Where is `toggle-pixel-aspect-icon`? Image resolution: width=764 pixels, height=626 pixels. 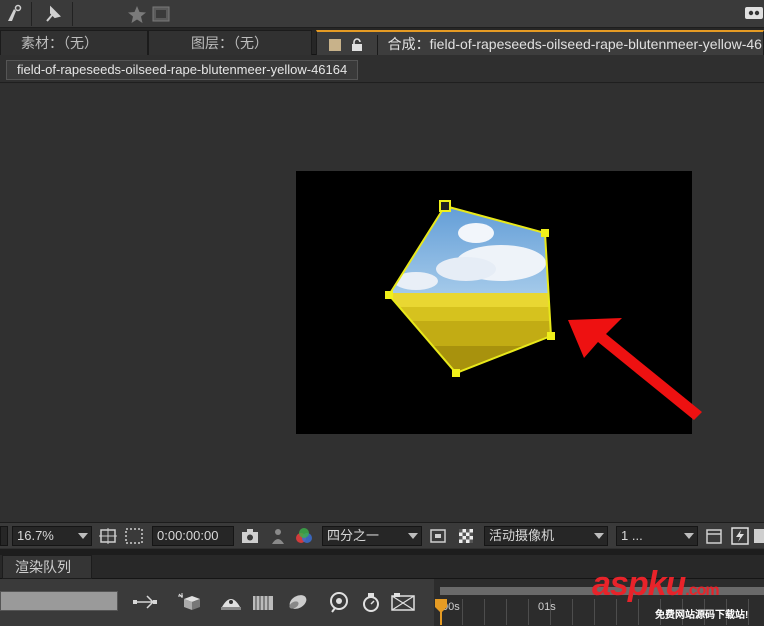 toggle-pixel-aspect-icon is located at coordinates (714, 536).